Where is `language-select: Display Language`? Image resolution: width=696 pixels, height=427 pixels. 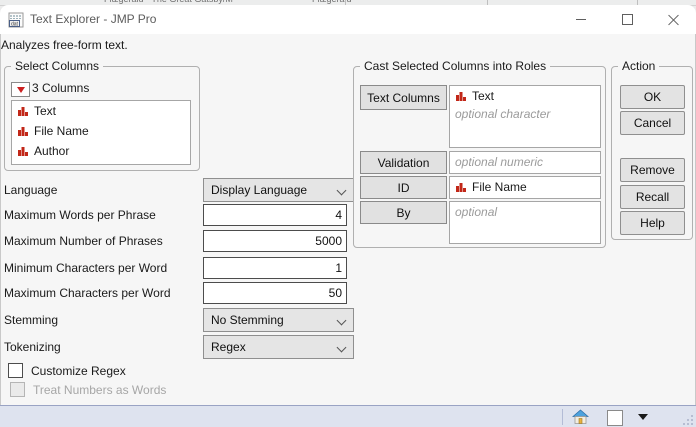
language-select: Display Language is located at coordinates (278, 190).